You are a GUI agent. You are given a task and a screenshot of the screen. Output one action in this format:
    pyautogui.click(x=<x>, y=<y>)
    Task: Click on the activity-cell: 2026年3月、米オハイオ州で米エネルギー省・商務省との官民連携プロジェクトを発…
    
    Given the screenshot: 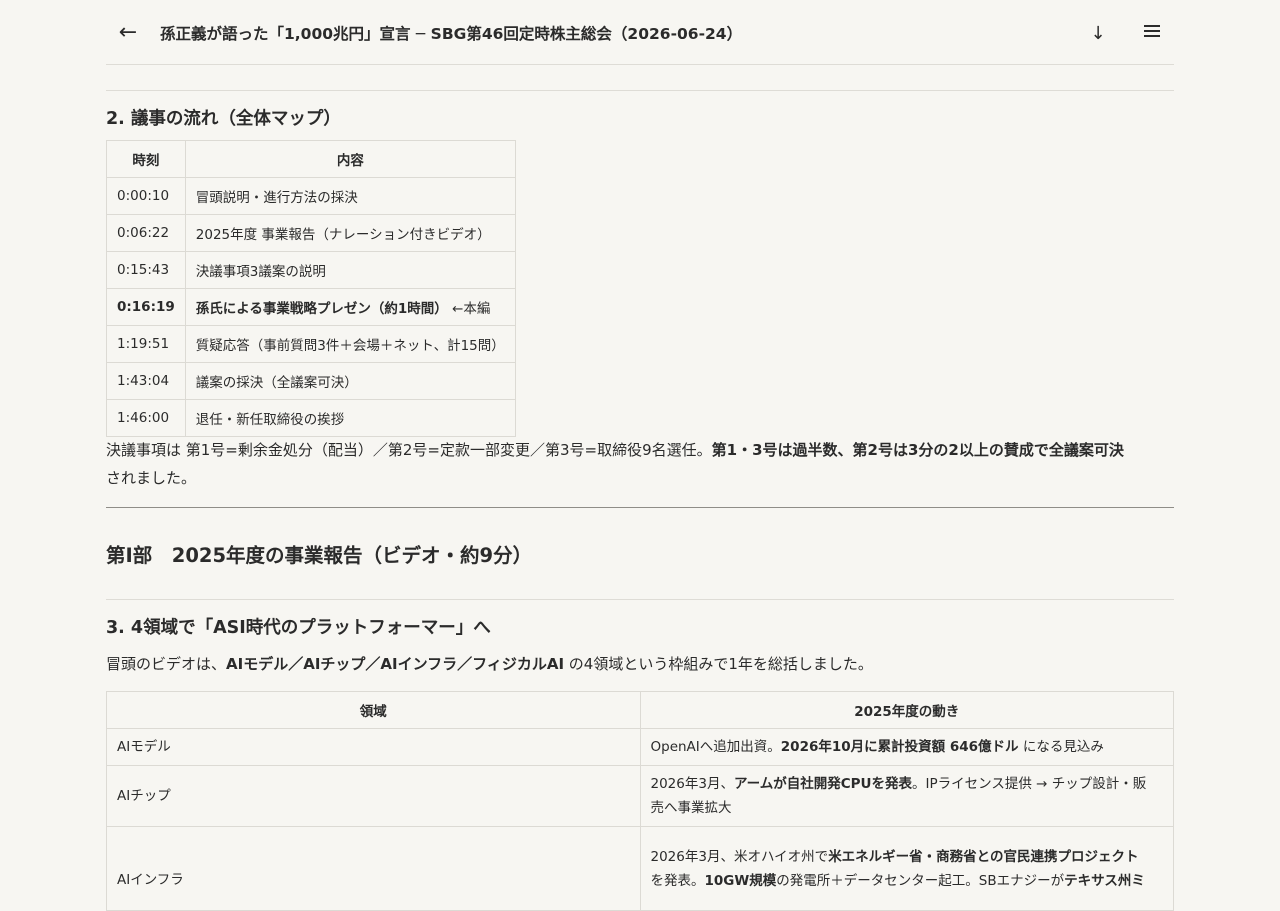 What is the action you would take?
    pyautogui.click(x=906, y=868)
    